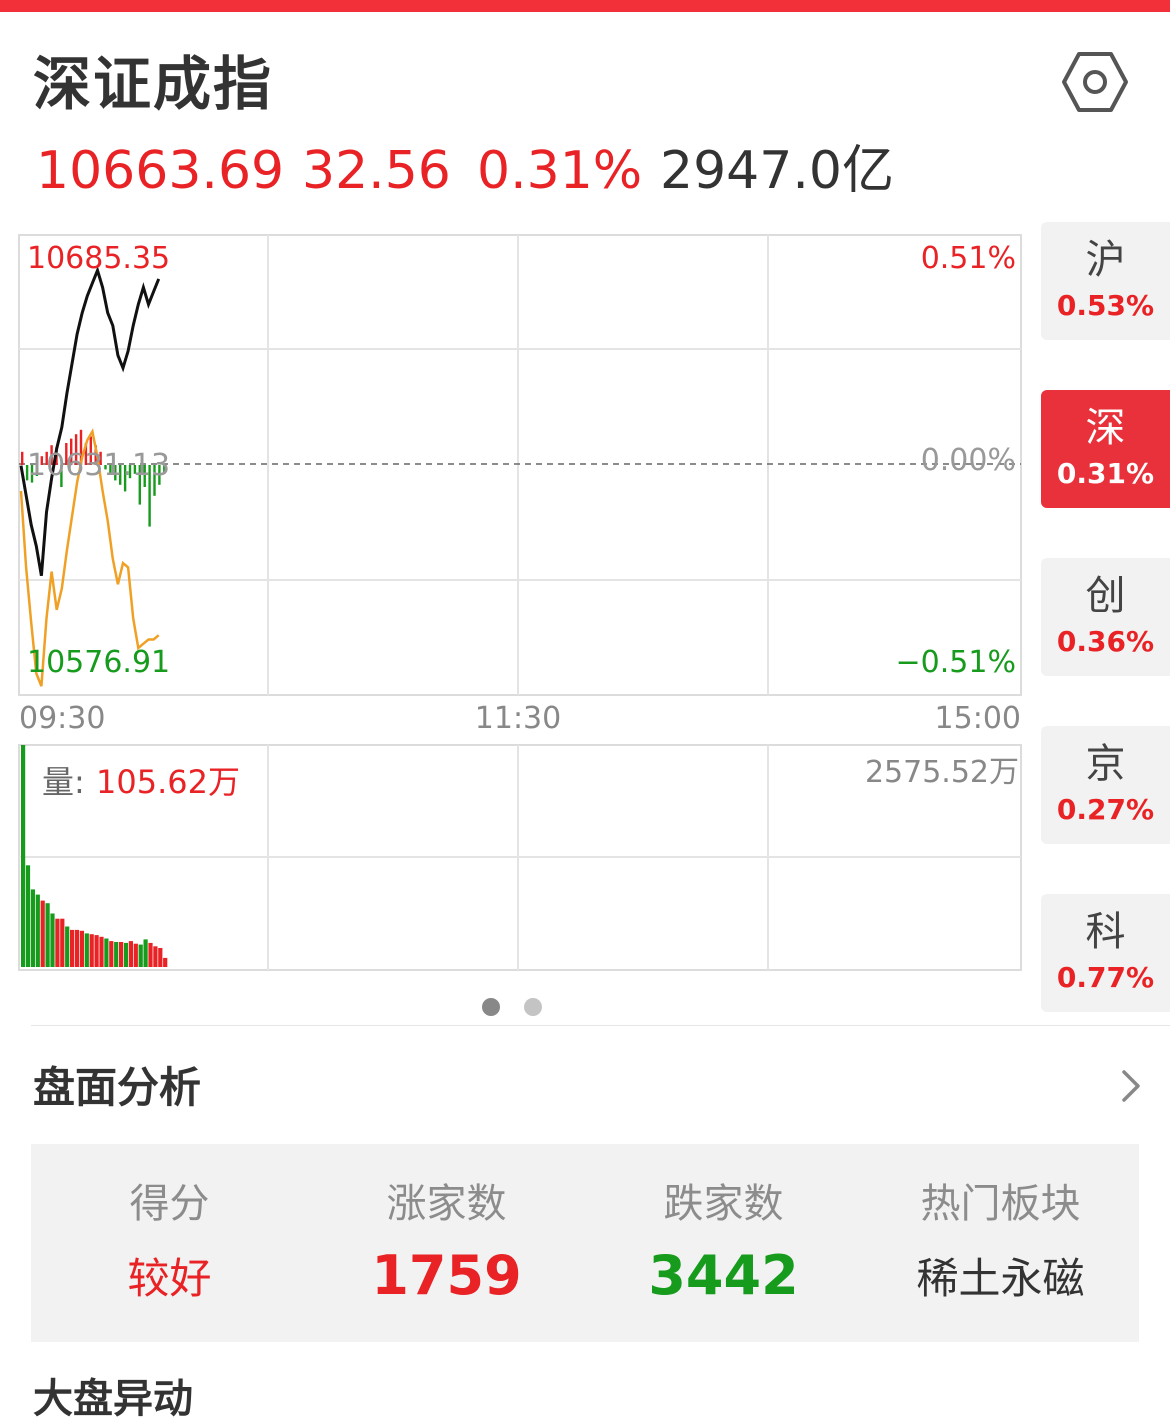 The height and width of the screenshot is (1424, 1170). I want to click on side-tab-label: 沪, so click(1105, 260).